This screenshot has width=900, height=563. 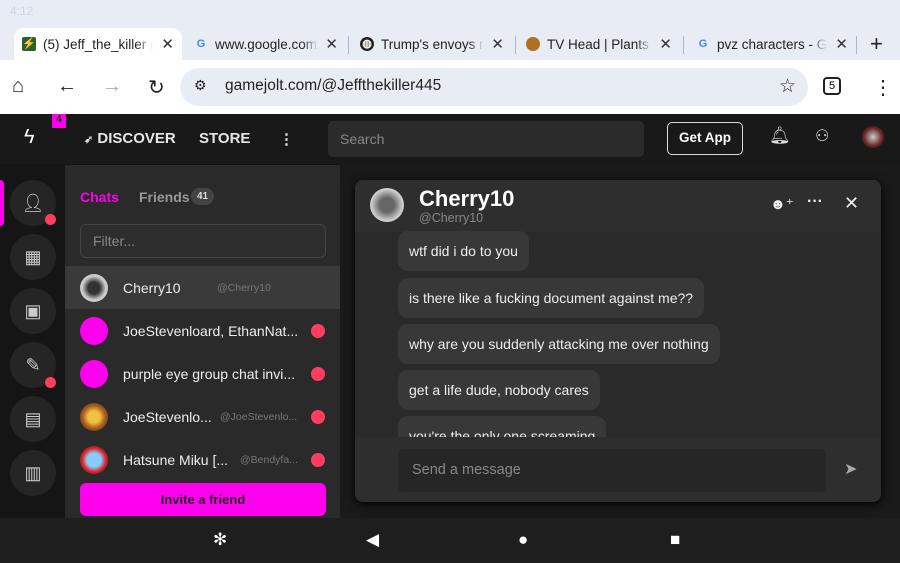 What do you see at coordinates (822, 136) in the screenshot?
I see `friend-requests-icon: ⚇` at bounding box center [822, 136].